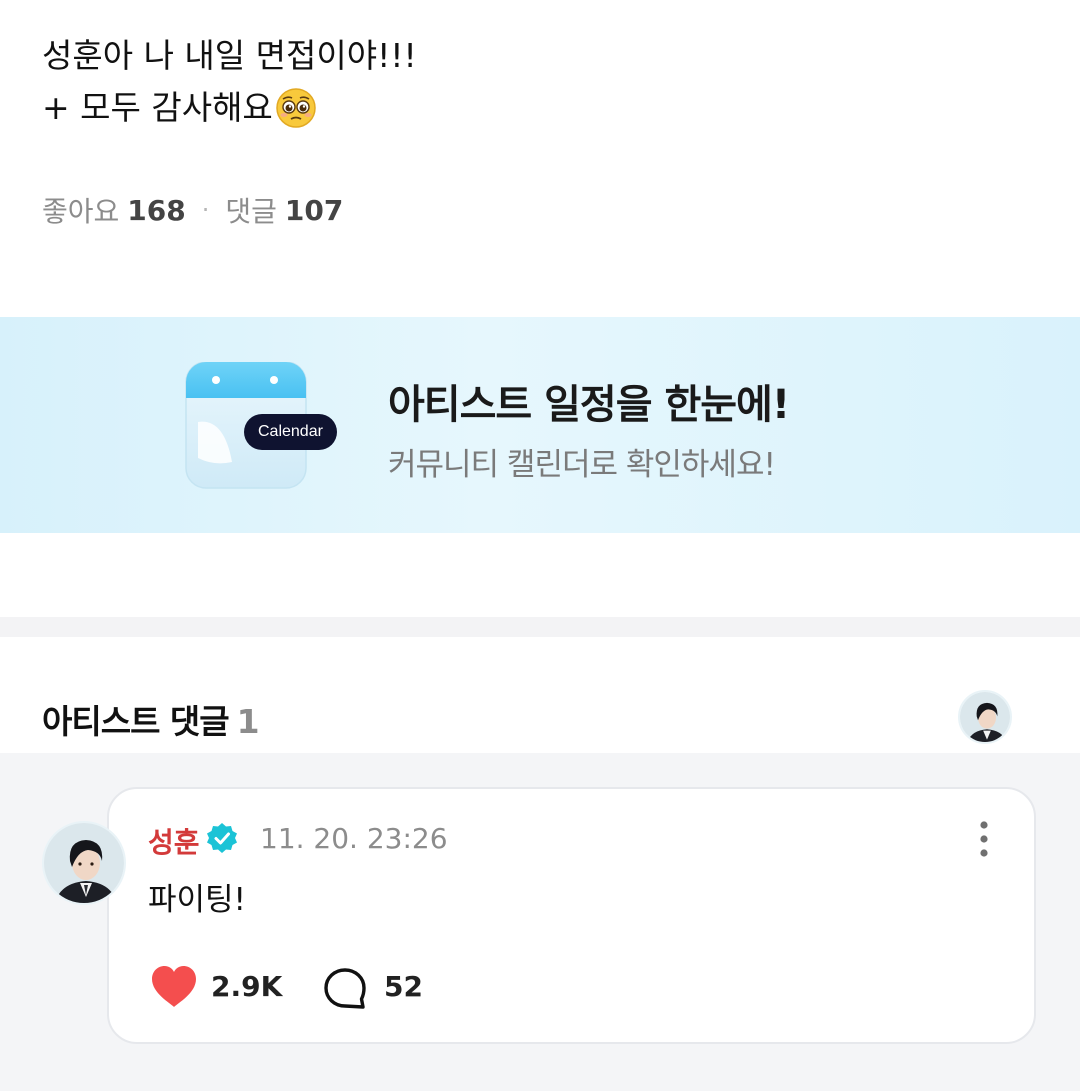 Image resolution: width=1080 pixels, height=1091 pixels. Describe the element at coordinates (589, 405) in the screenshot. I see `banner-title: 아티스트 일정을 한눈에!` at that location.